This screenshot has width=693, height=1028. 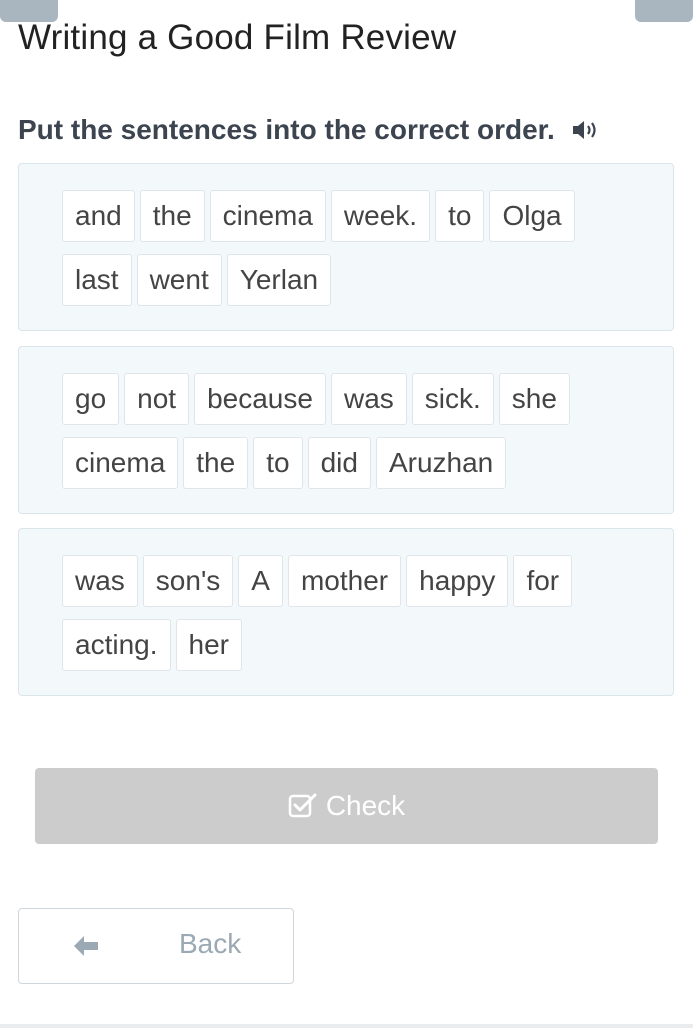 I want to click on word-row: was son's A mother happy for, so click(x=317, y=581).